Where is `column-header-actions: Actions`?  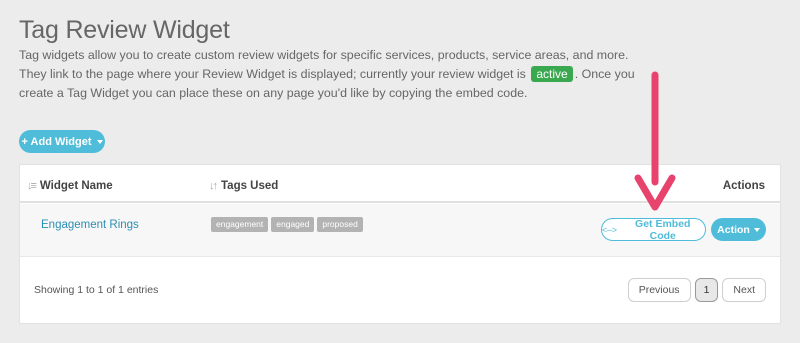 column-header-actions: Actions is located at coordinates (744, 186).